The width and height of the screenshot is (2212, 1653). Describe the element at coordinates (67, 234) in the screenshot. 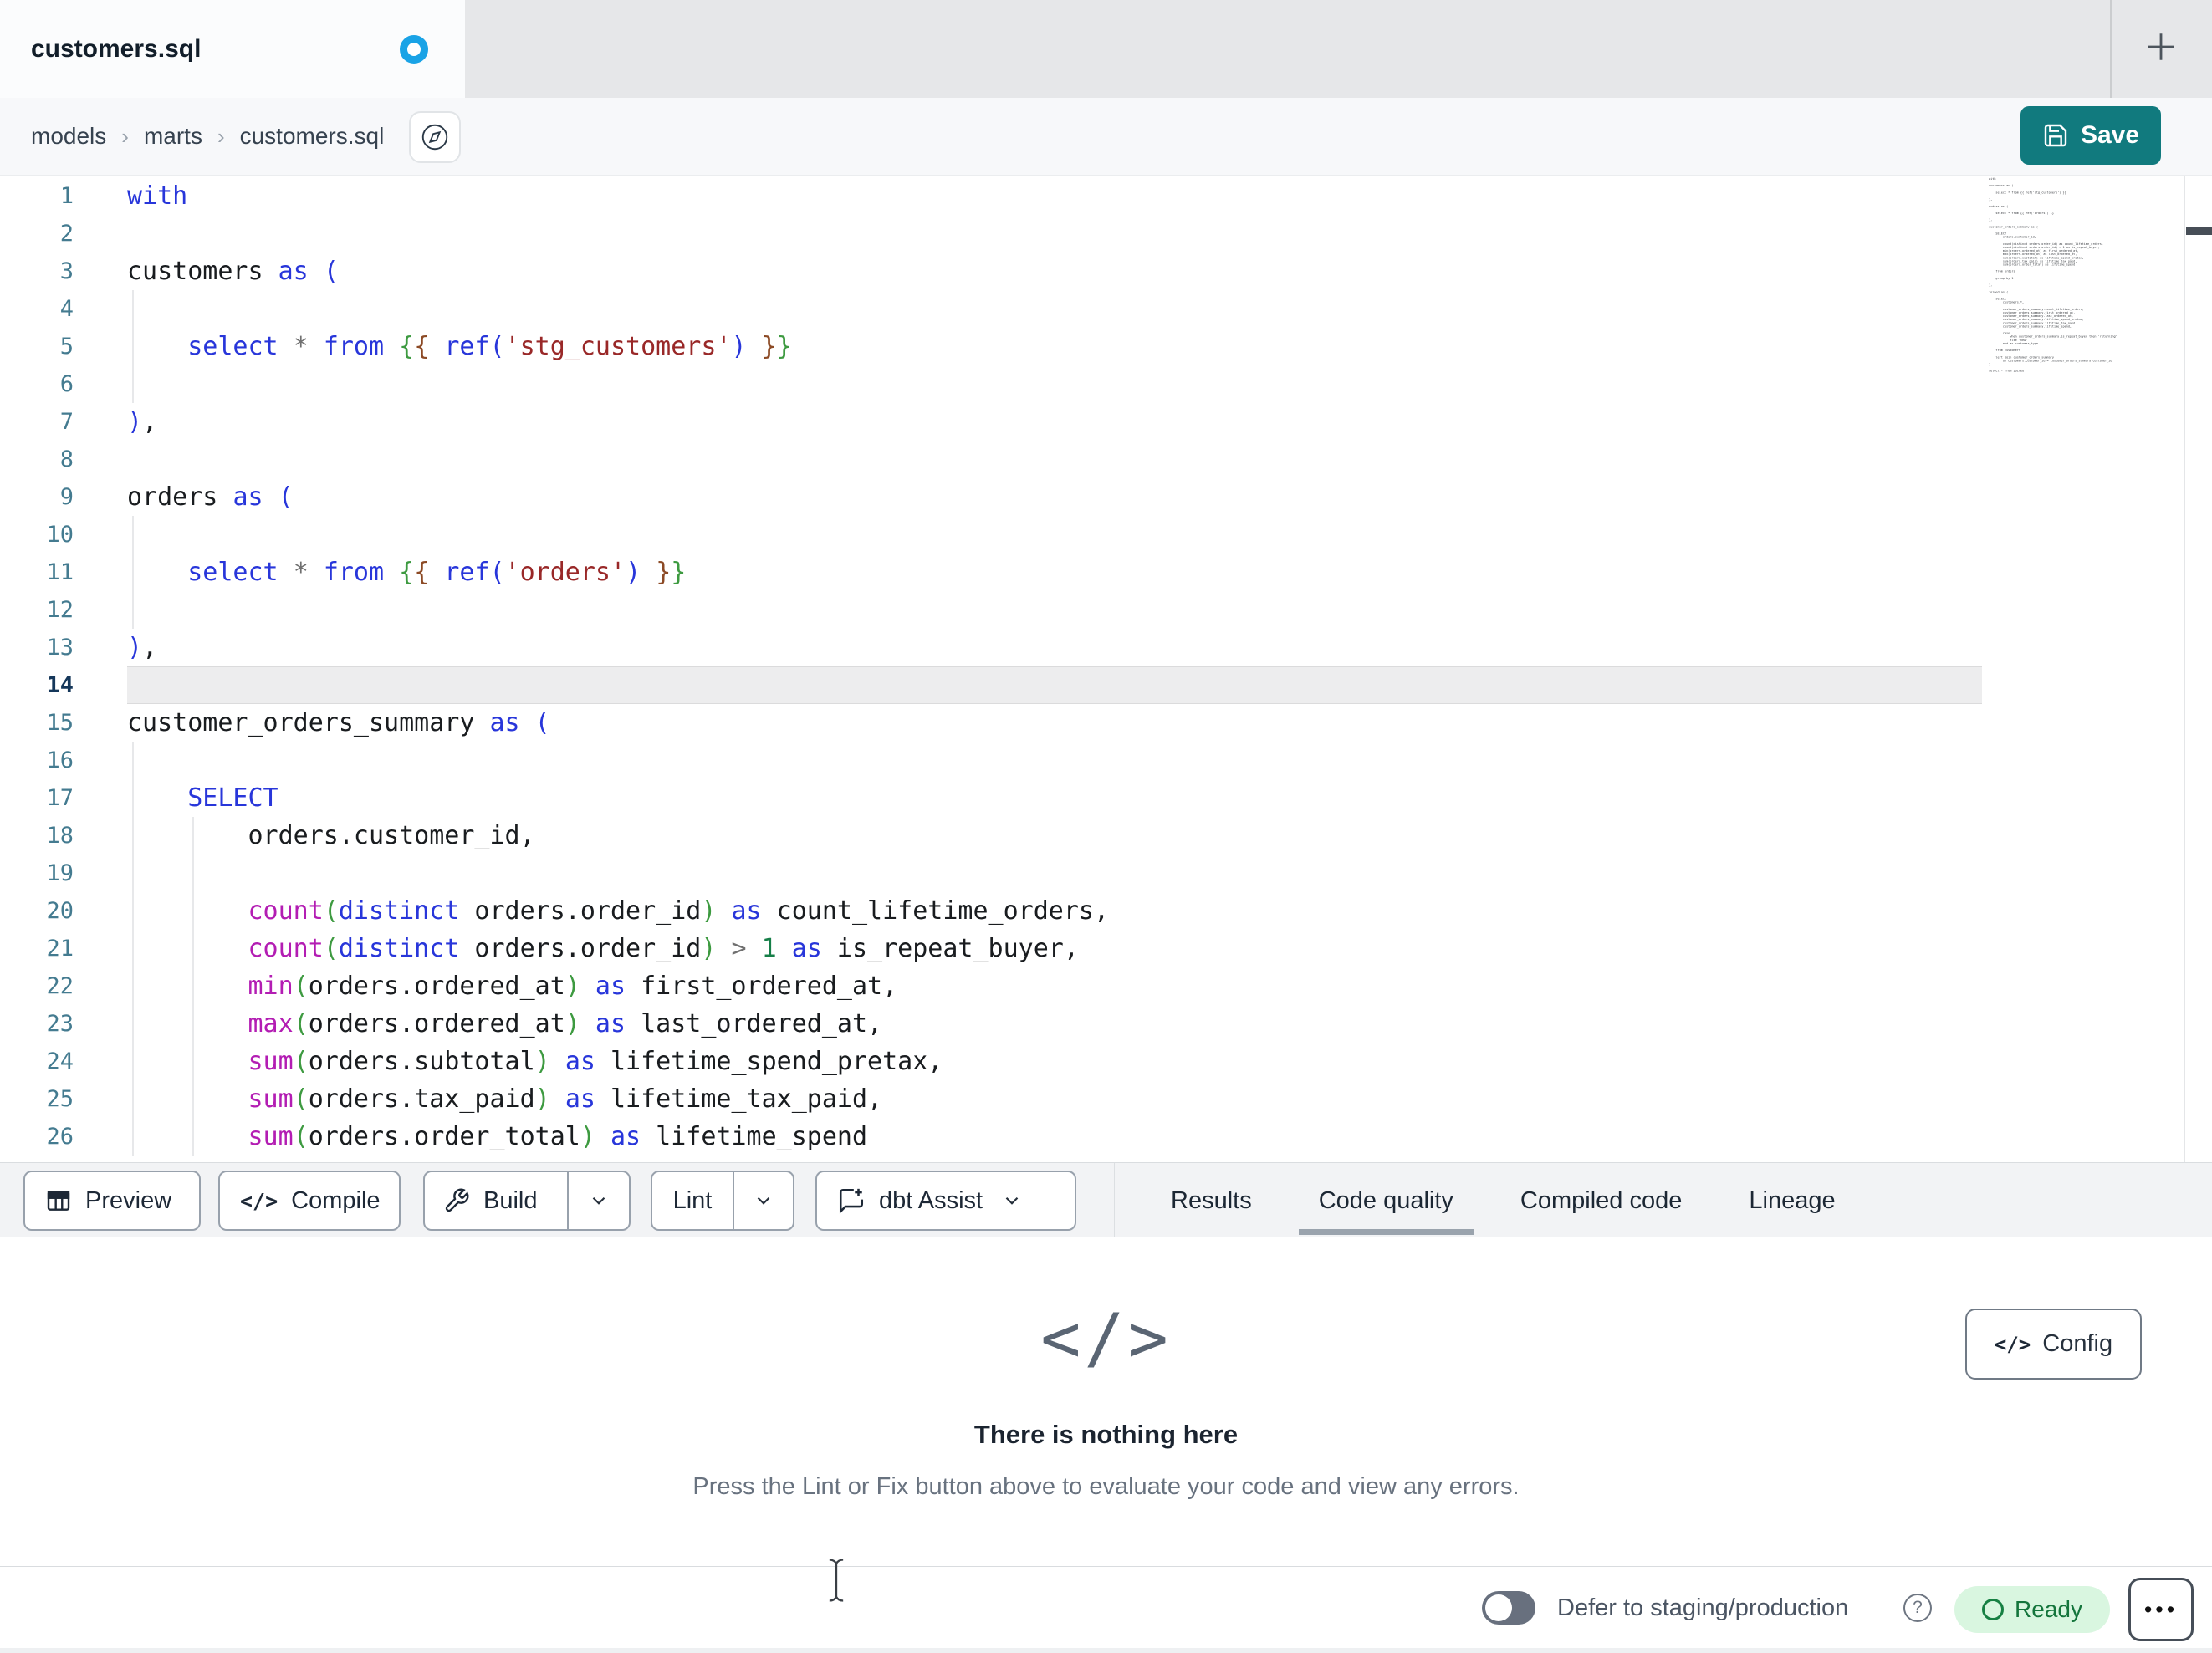

I see `line-number-2: 2` at that location.